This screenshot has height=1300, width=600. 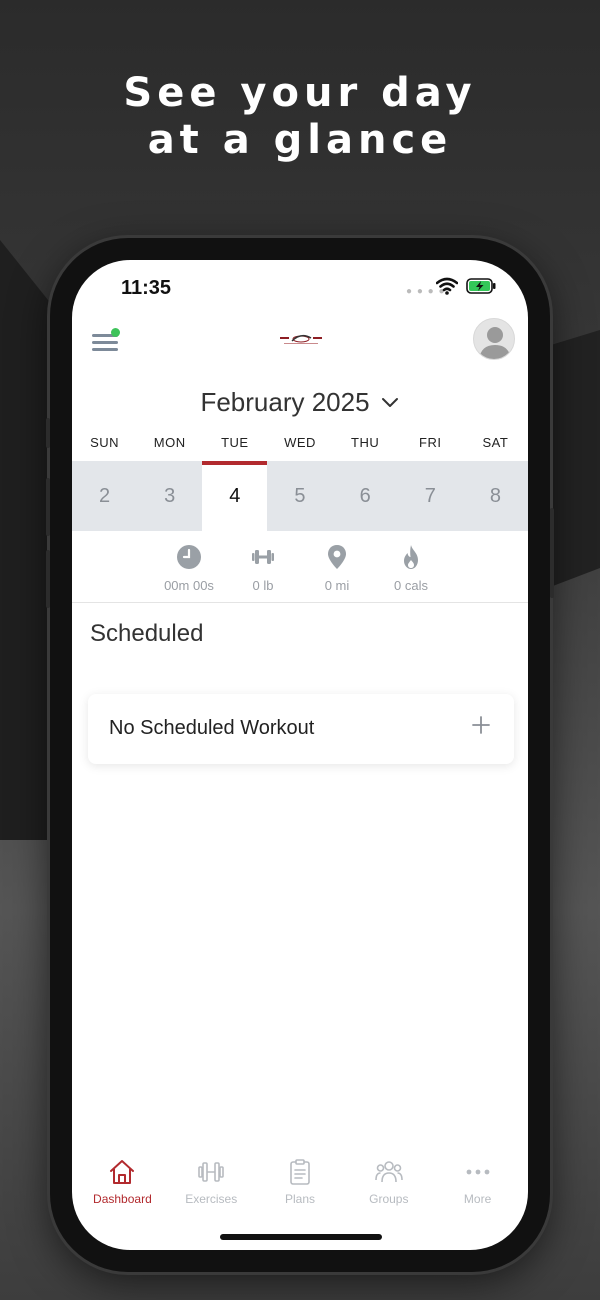 I want to click on weekday-header: SUN MON TUE WED THU FRI SAT, so click(x=300, y=446).